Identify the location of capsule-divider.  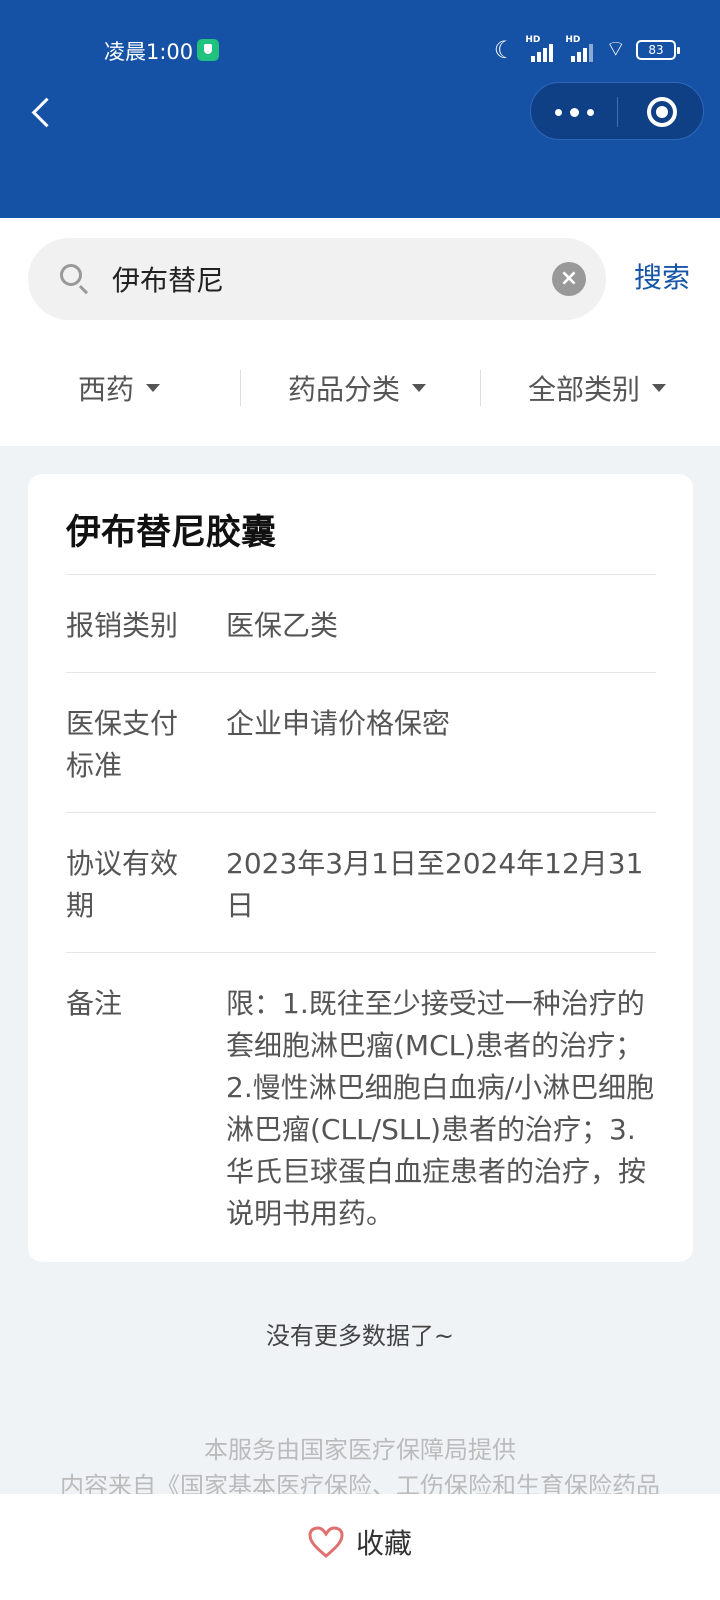
(617, 112).